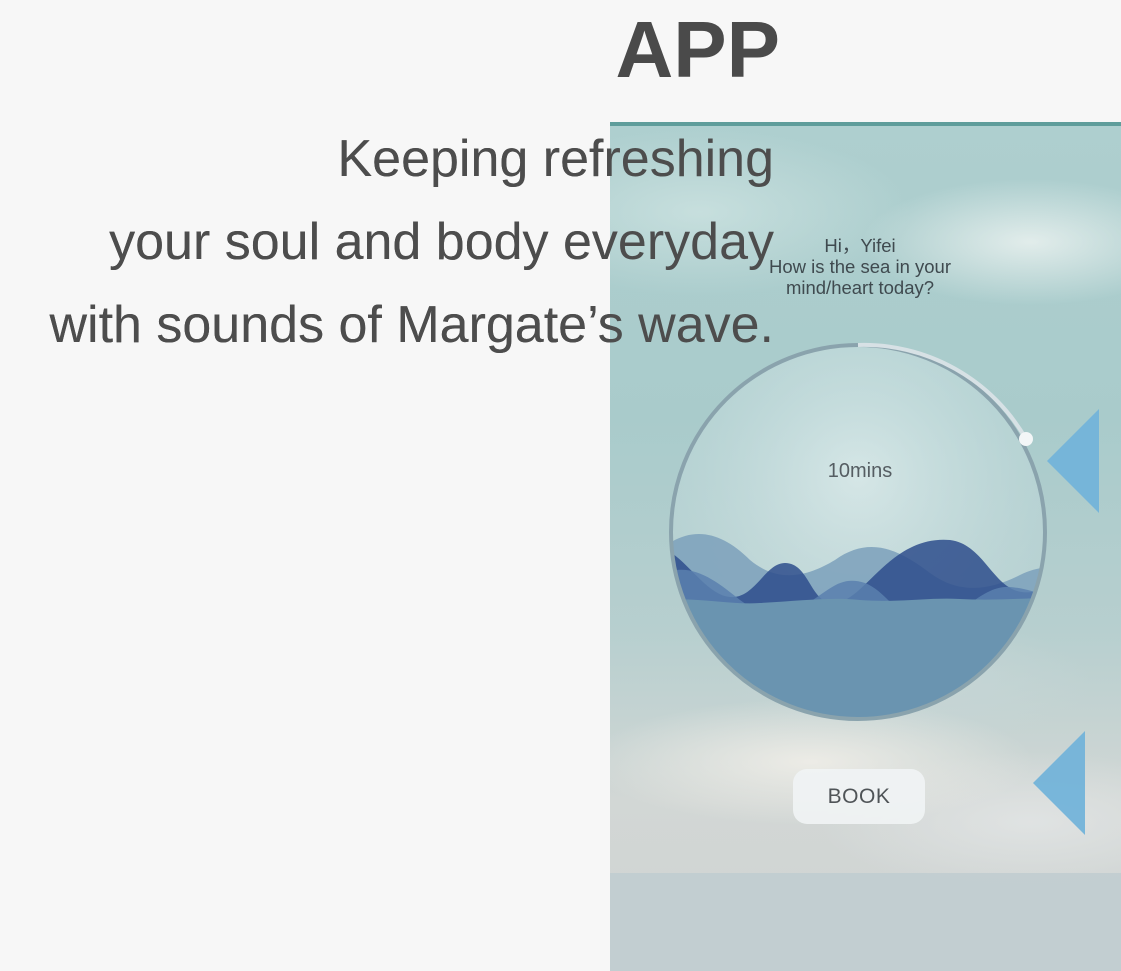 The width and height of the screenshot is (1121, 971). What do you see at coordinates (698, 49) in the screenshot?
I see `app-title: APP` at bounding box center [698, 49].